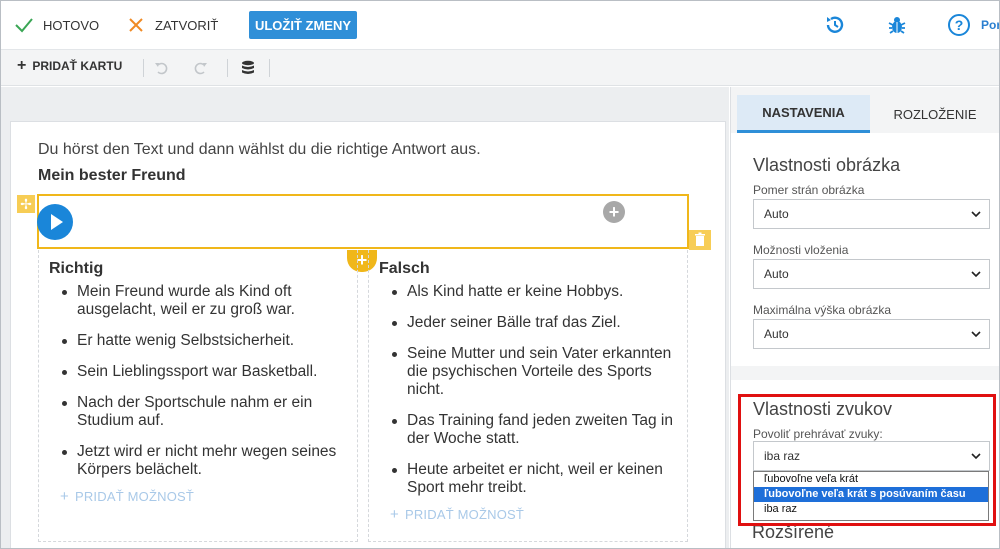 This screenshot has width=1000, height=549. What do you see at coordinates (871, 274) in the screenshot?
I see `embed-options-select: Auto` at bounding box center [871, 274].